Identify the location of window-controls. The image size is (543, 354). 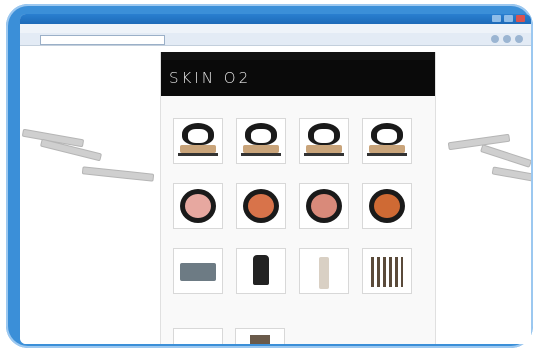
(508, 18).